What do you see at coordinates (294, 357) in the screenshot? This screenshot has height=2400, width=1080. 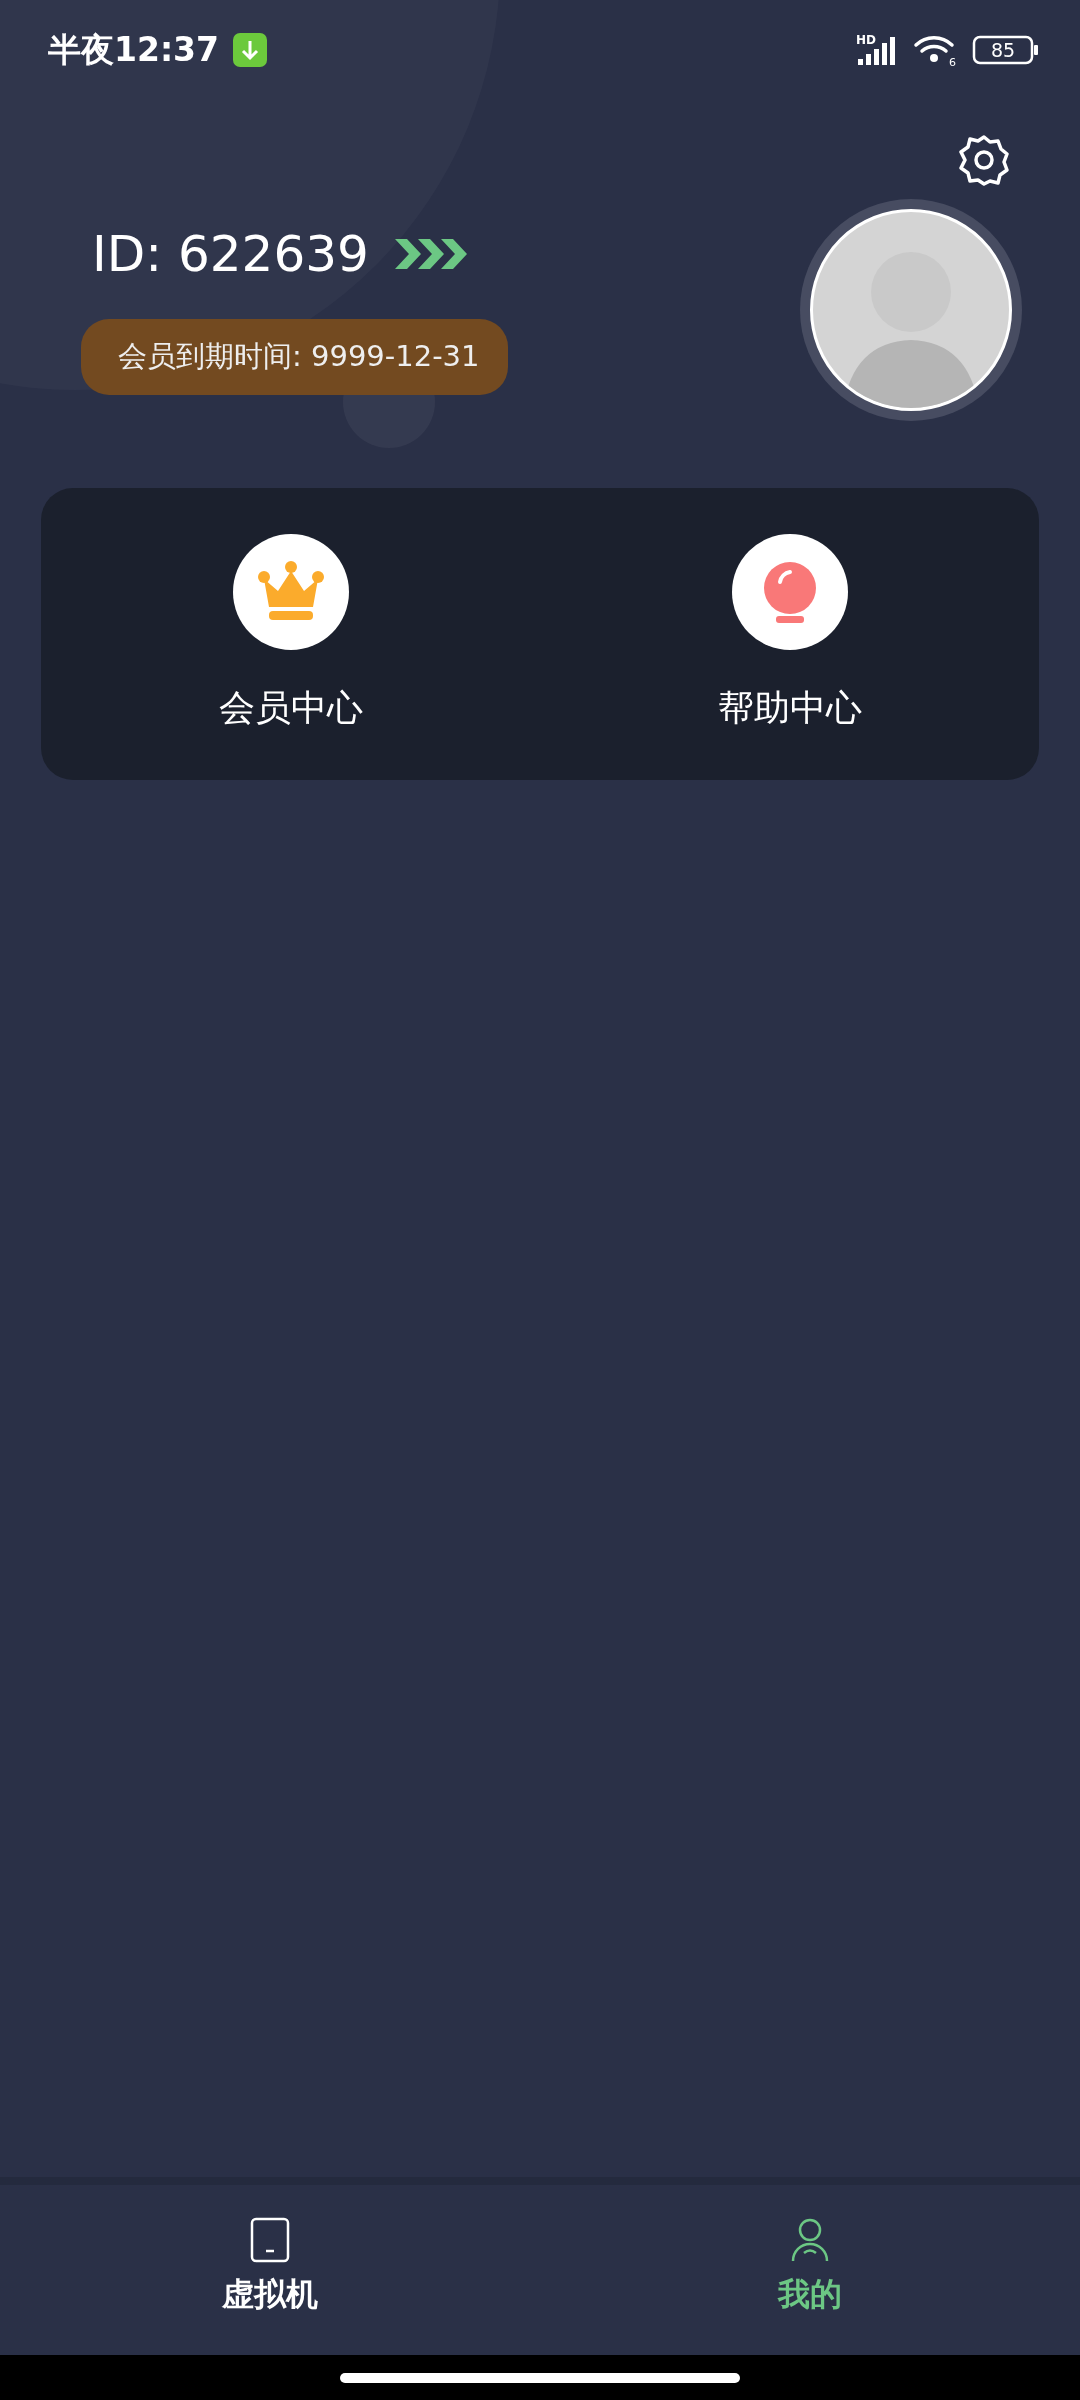 I see `membership-expiry-badge: 会员到期时间: 9999-12-31` at bounding box center [294, 357].